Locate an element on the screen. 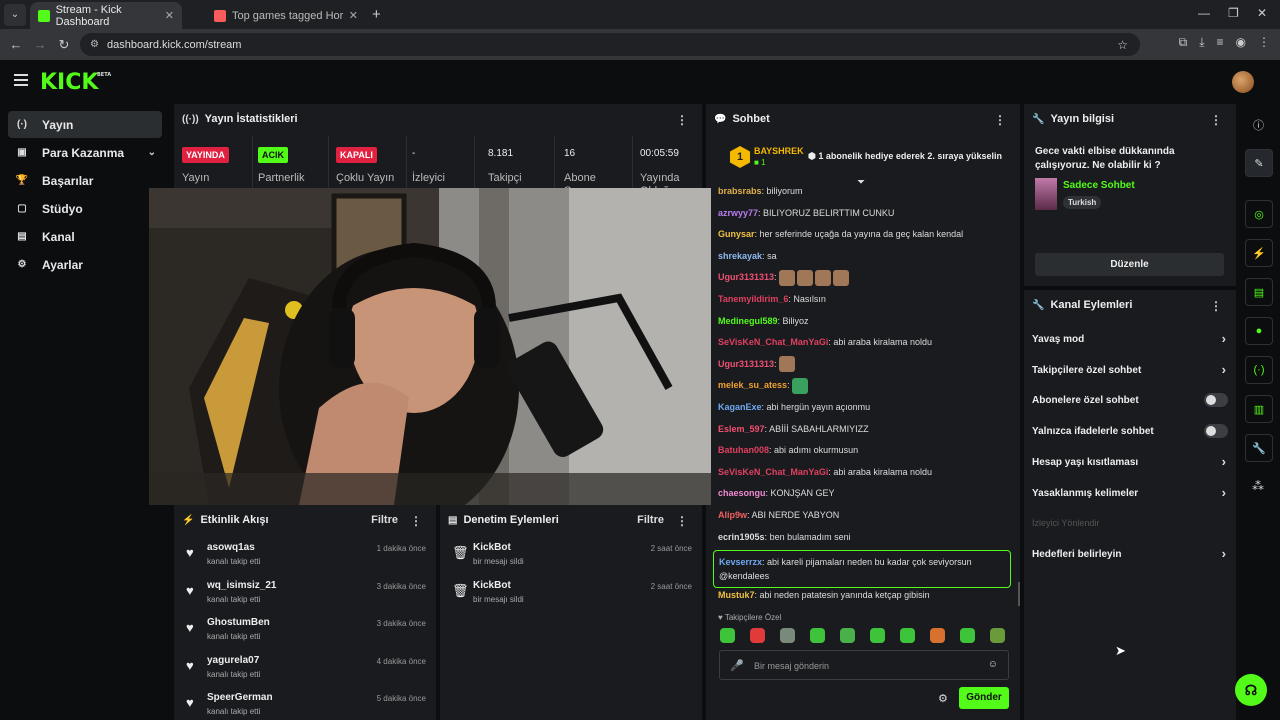 This screenshot has height=720, width=1280. chat-username: Batuhan008 is located at coordinates (743, 450).